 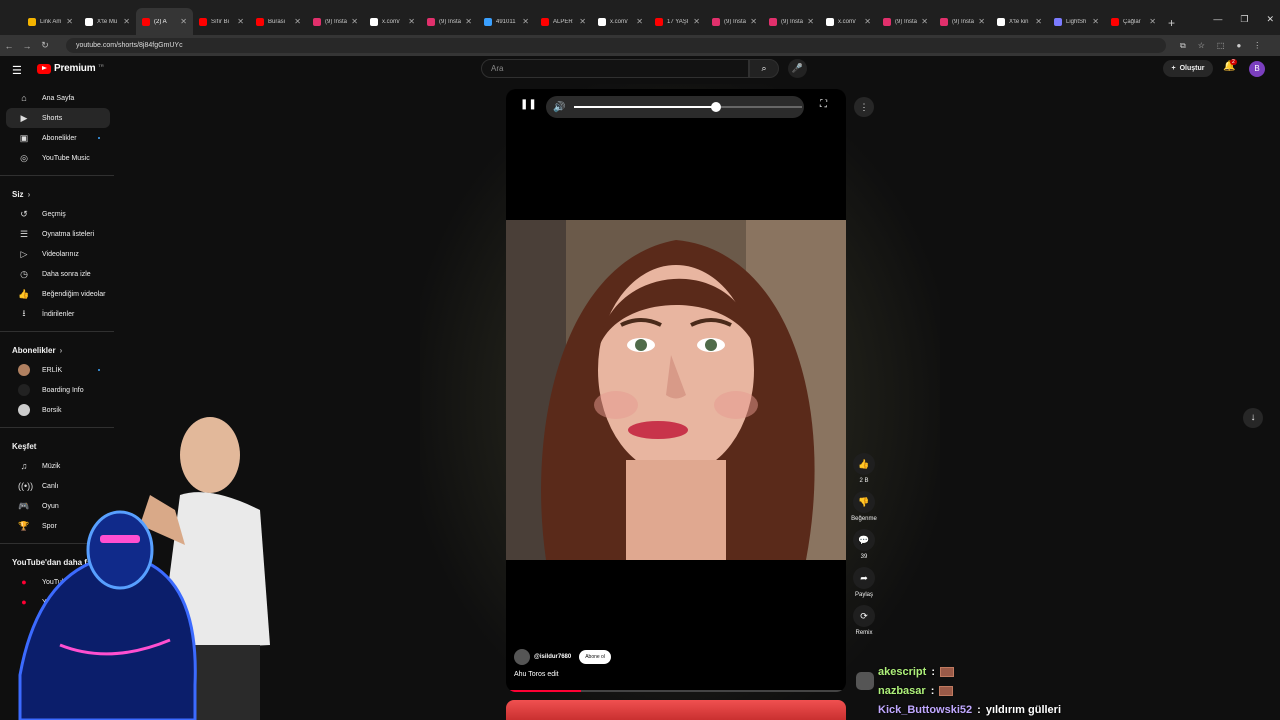 I want to click on sidebar-item-you: ↺ Geçmiş, so click(x=58, y=214).